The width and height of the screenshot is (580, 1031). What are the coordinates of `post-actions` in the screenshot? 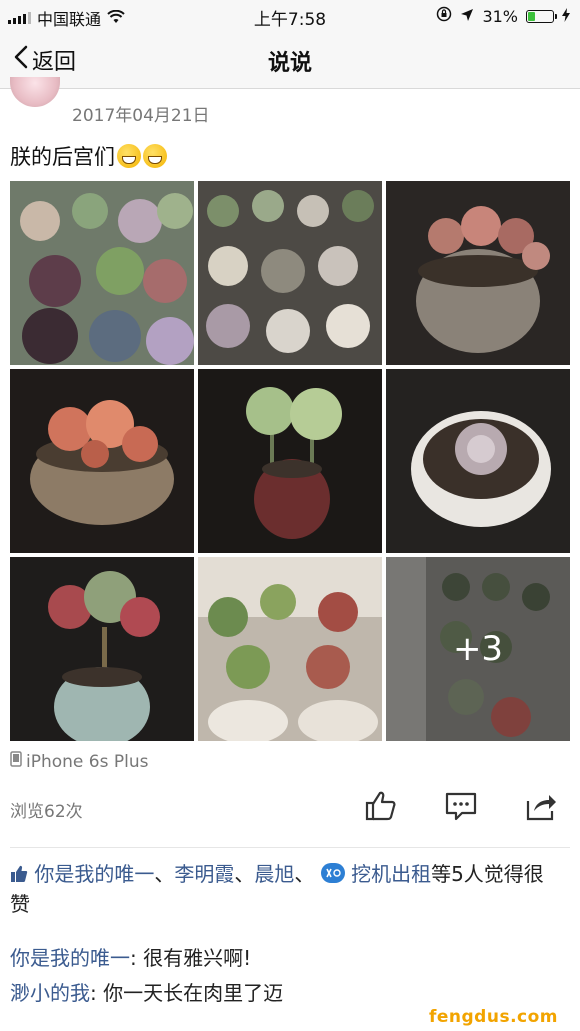 It's located at (461, 806).